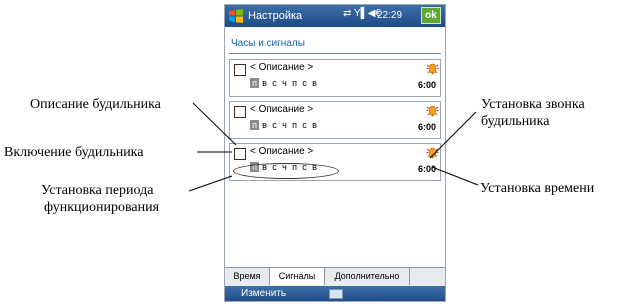  I want to click on callout-time: Установка времени, so click(537, 188).